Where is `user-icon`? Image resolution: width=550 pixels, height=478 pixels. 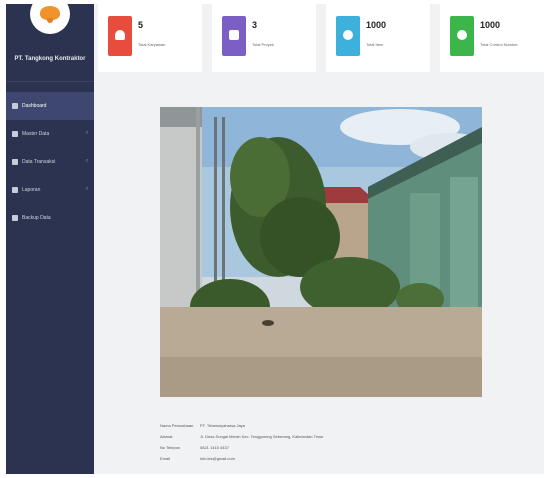 user-icon is located at coordinates (120, 36).